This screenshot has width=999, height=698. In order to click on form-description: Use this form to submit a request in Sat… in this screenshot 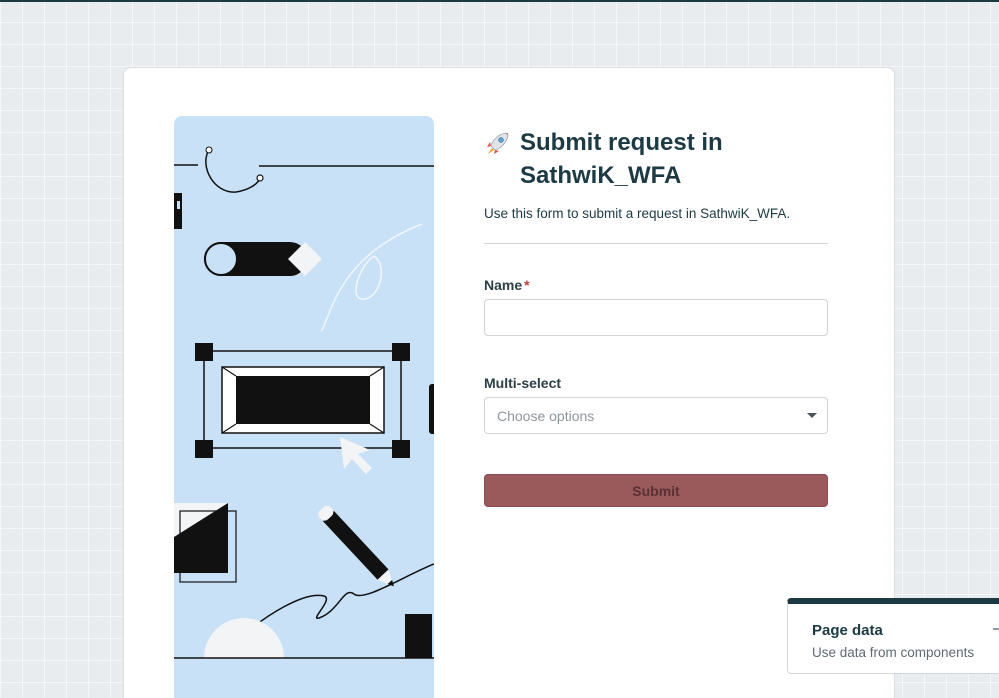, I will do `click(637, 213)`.